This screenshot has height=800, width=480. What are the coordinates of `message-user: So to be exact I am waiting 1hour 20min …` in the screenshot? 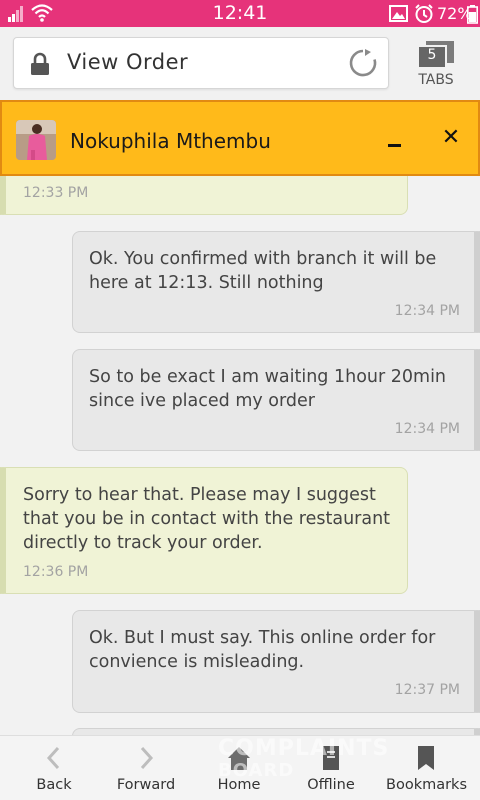 It's located at (276, 400).